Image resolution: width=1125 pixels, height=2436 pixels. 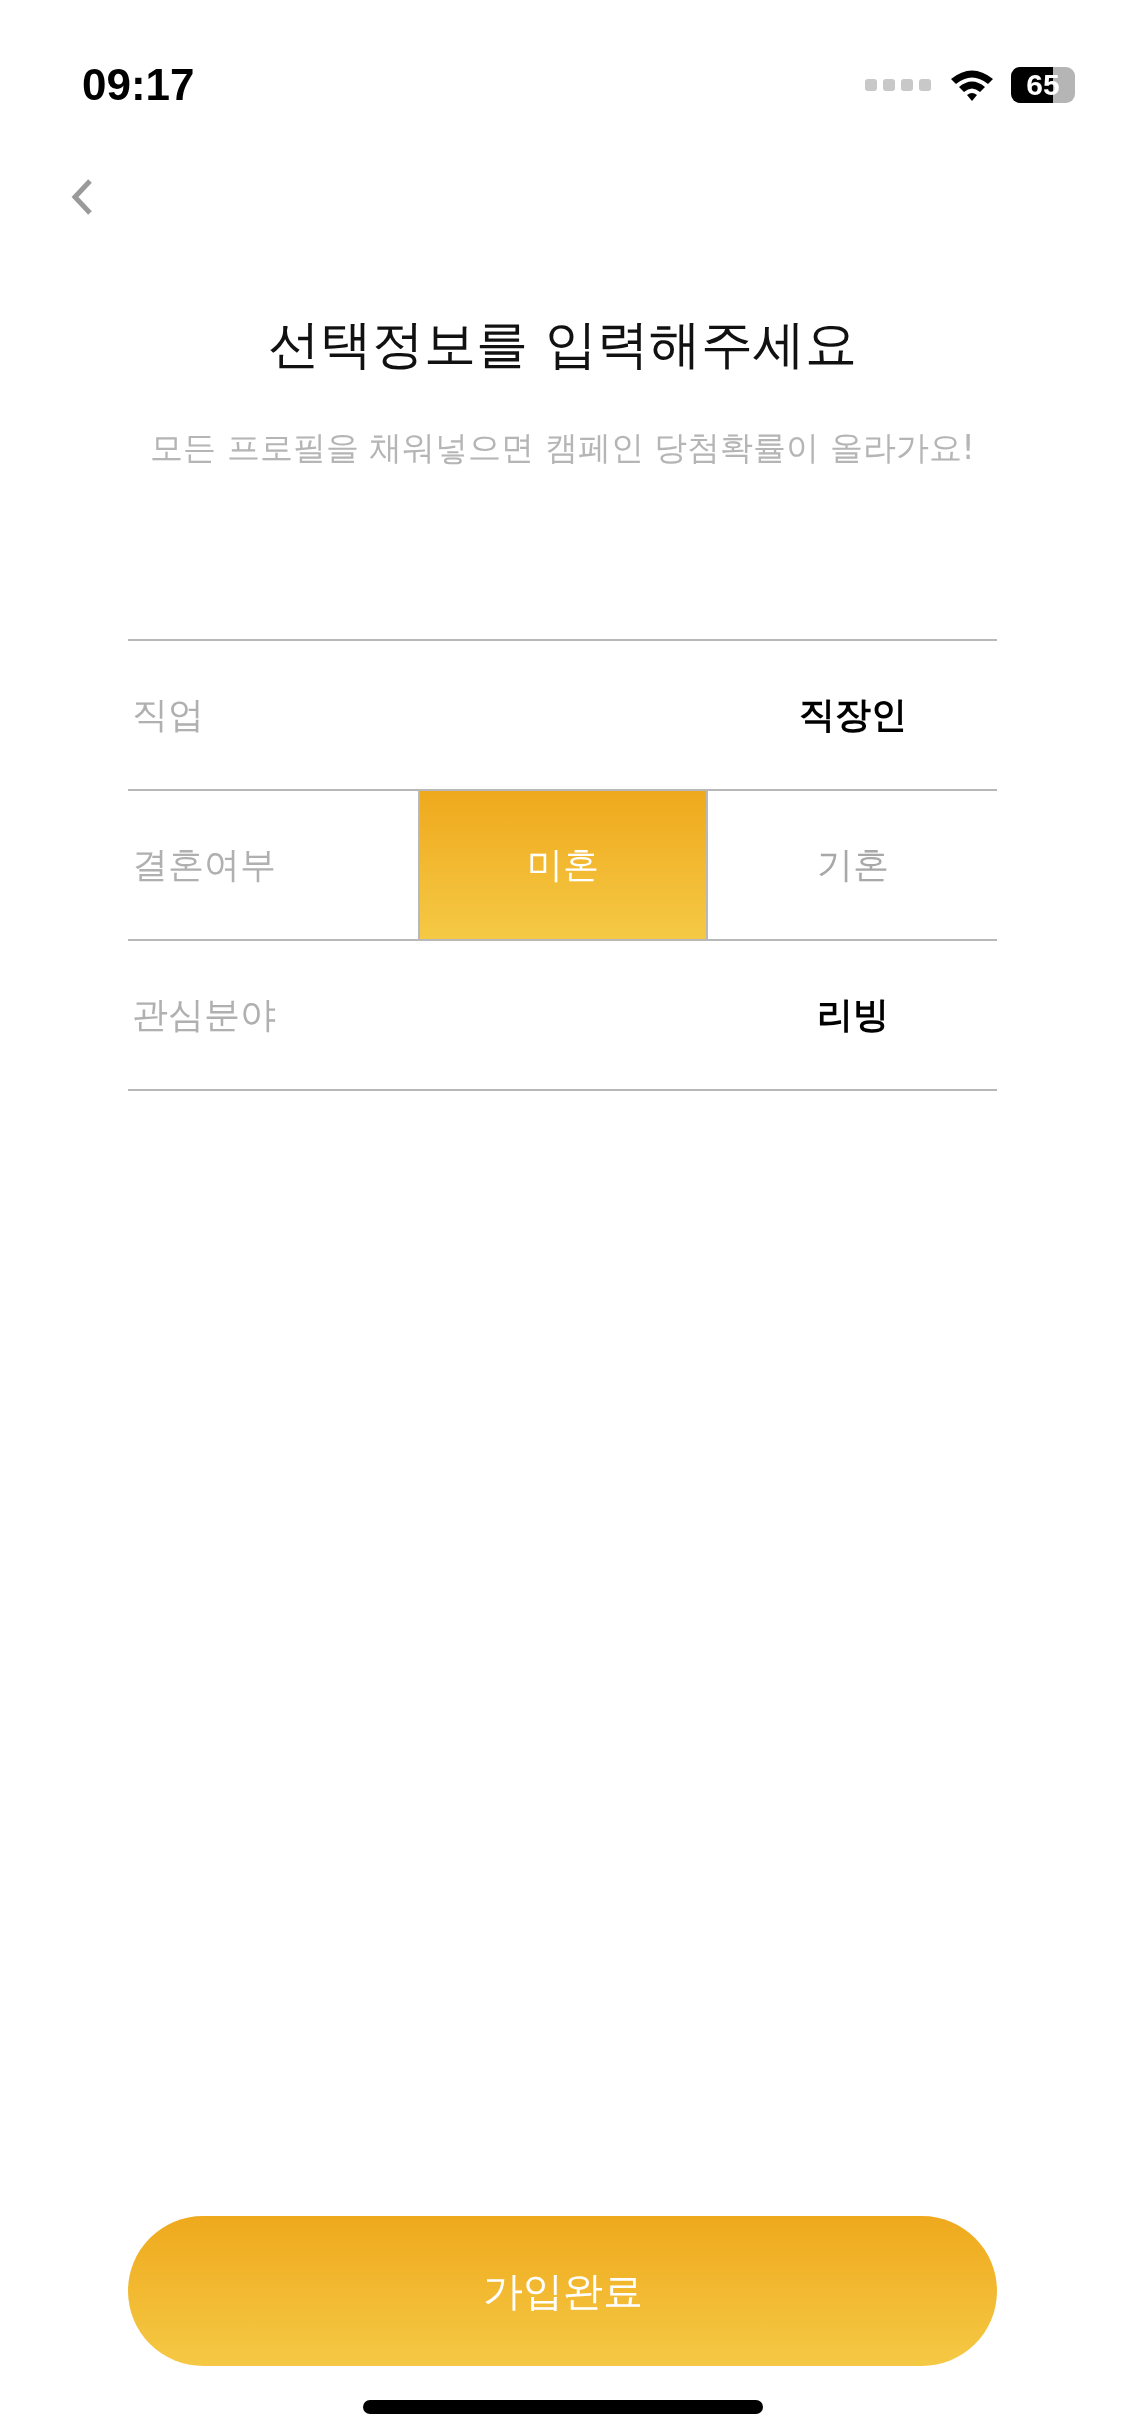 What do you see at coordinates (562, 2291) in the screenshot?
I see `submit-button: 가입완료` at bounding box center [562, 2291].